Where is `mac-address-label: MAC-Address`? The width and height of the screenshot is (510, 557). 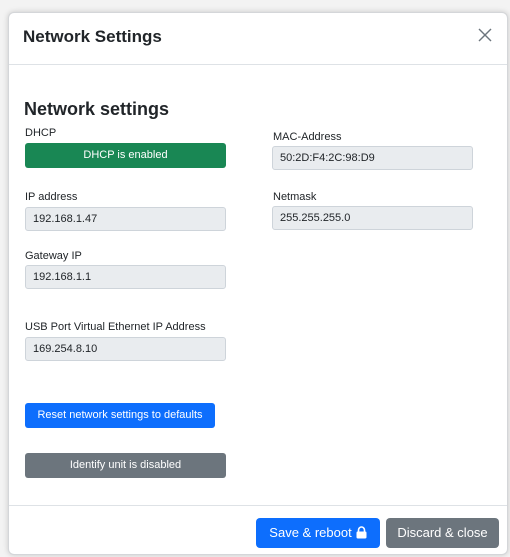
mac-address-label: MAC-Address is located at coordinates (307, 137).